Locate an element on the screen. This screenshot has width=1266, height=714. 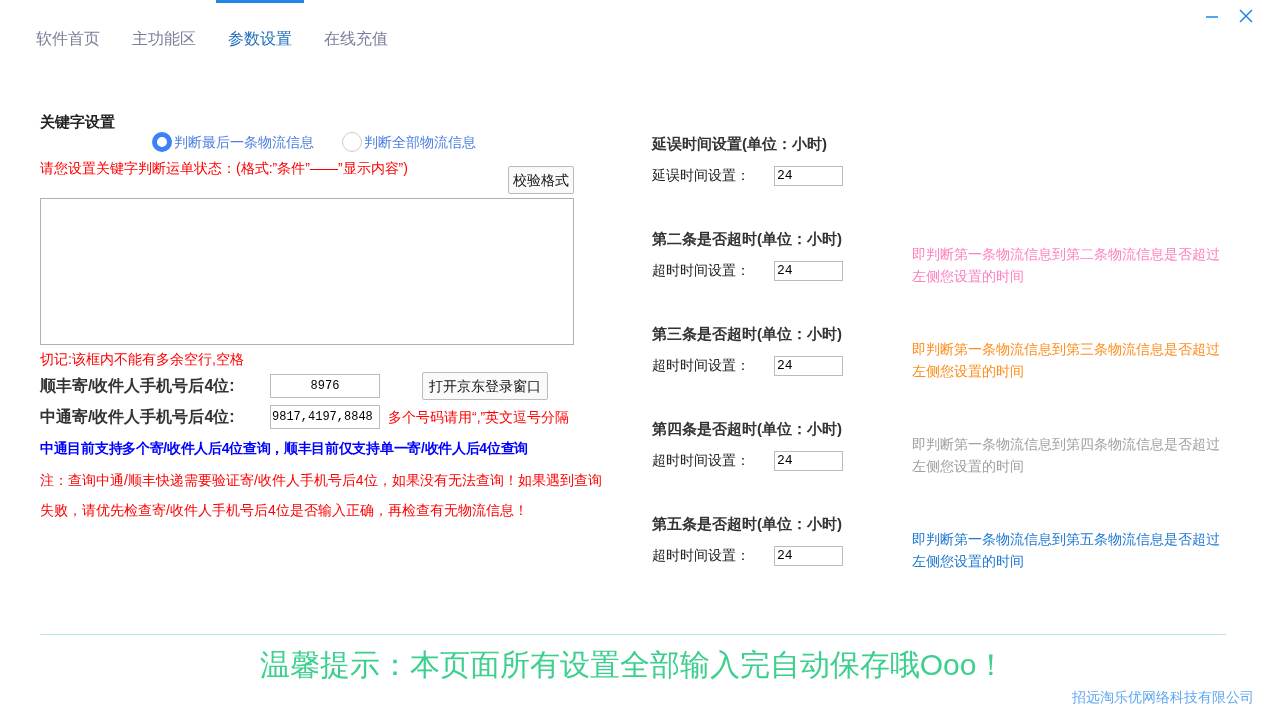
field-label: 延误时间设置： is located at coordinates (701, 176).